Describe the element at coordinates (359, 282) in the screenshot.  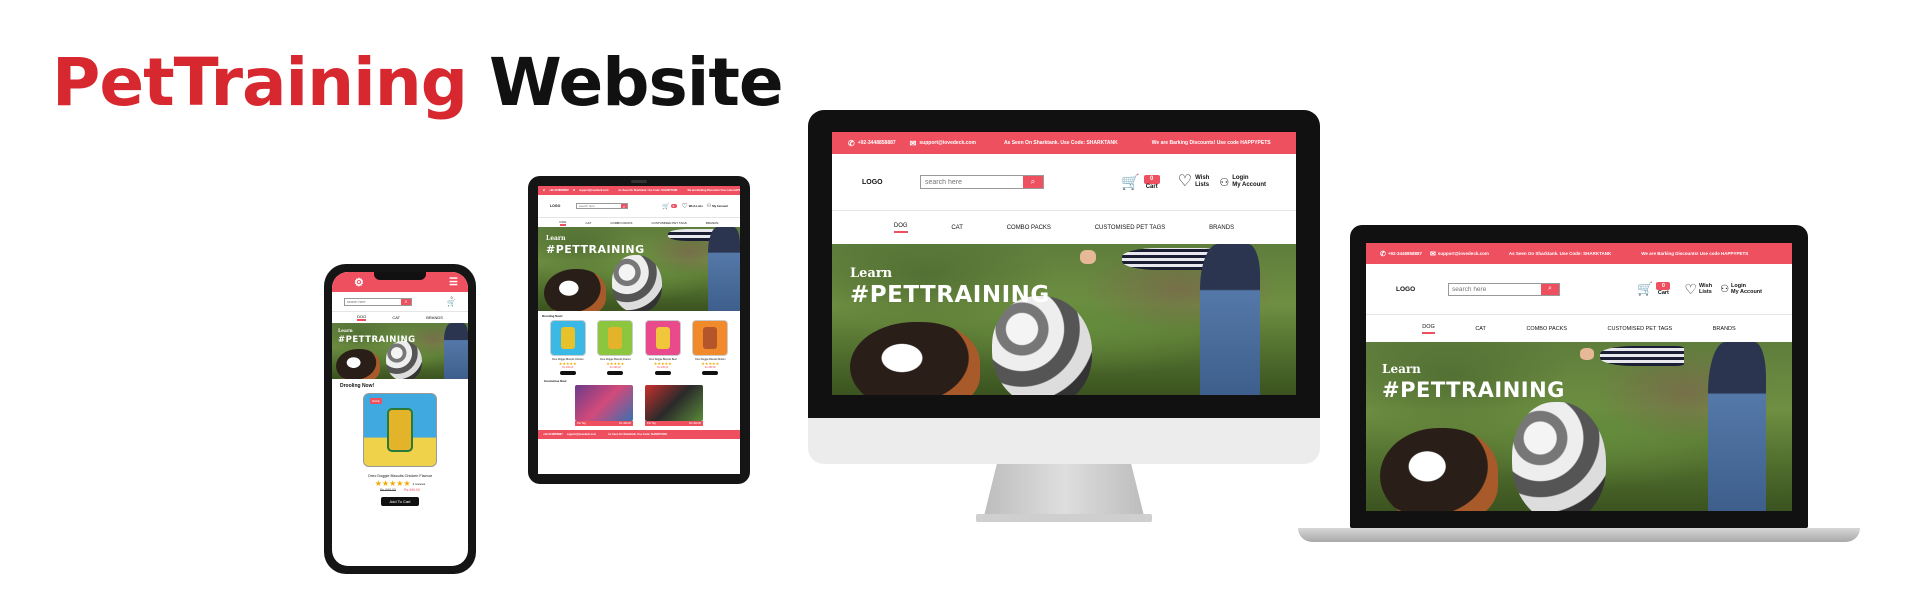
I see `gear-logo-icon: ⚙` at that location.